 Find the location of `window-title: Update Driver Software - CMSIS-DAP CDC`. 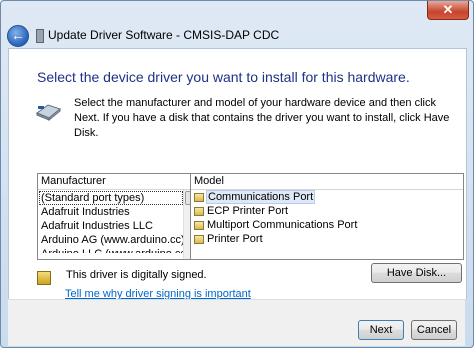

window-title: Update Driver Software - CMSIS-DAP CDC is located at coordinates (164, 35).